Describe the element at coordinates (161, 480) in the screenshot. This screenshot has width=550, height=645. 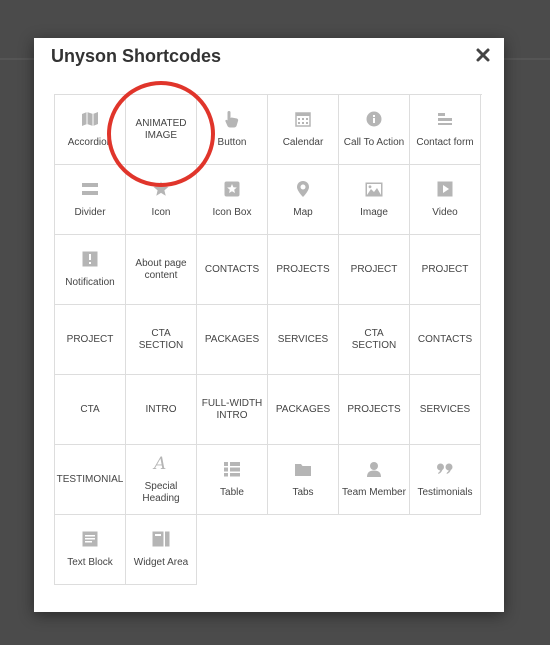
I see `shortcode-item: A Special Heading` at that location.